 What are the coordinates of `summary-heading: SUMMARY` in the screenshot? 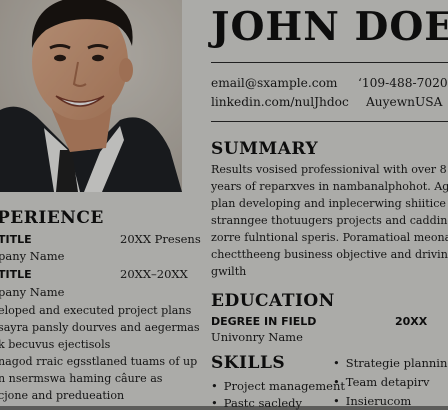 It's located at (265, 149).